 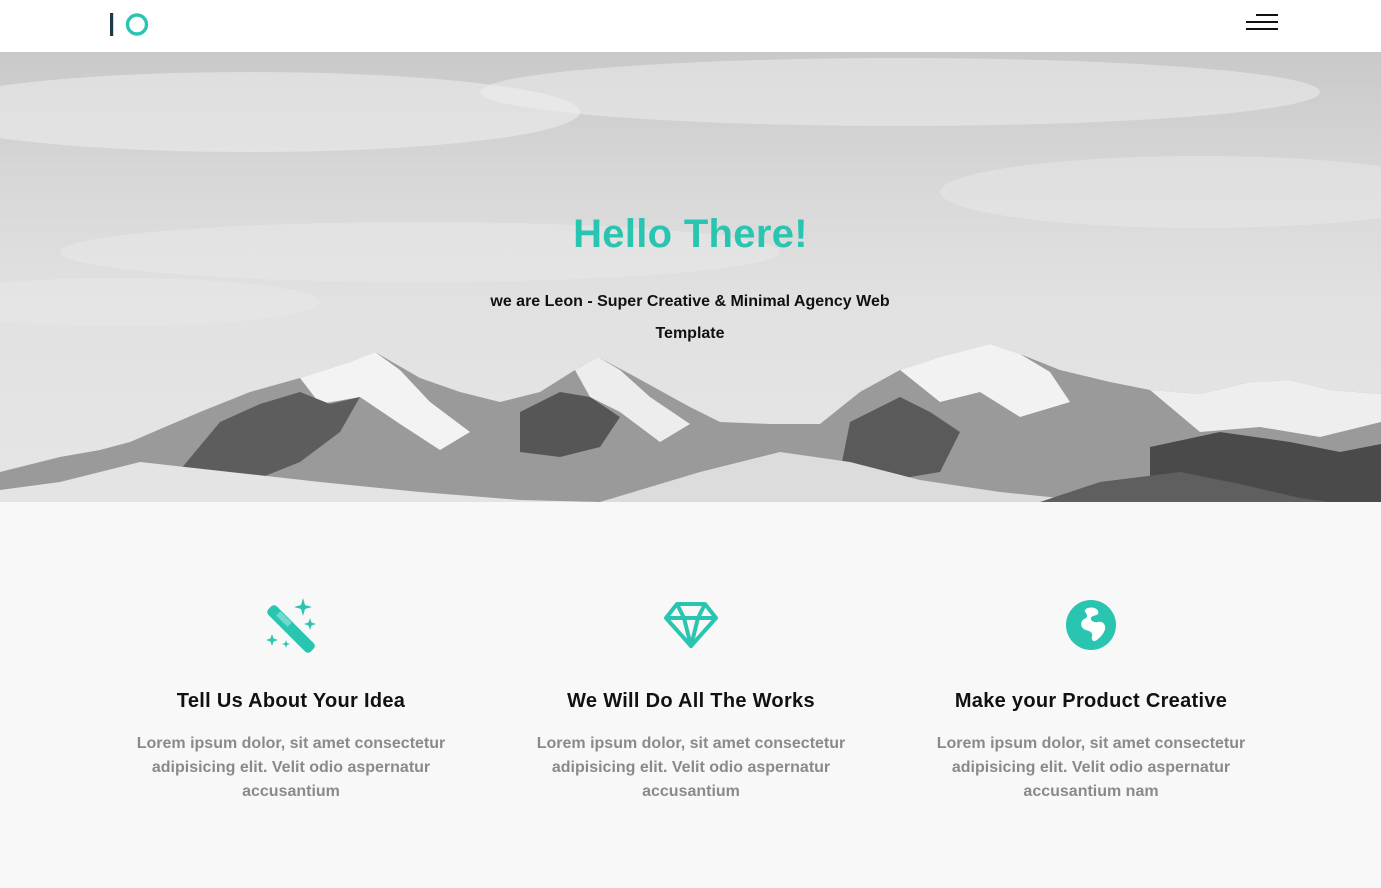 I want to click on feature-title: We Will Do All The Works, so click(x=691, y=701).